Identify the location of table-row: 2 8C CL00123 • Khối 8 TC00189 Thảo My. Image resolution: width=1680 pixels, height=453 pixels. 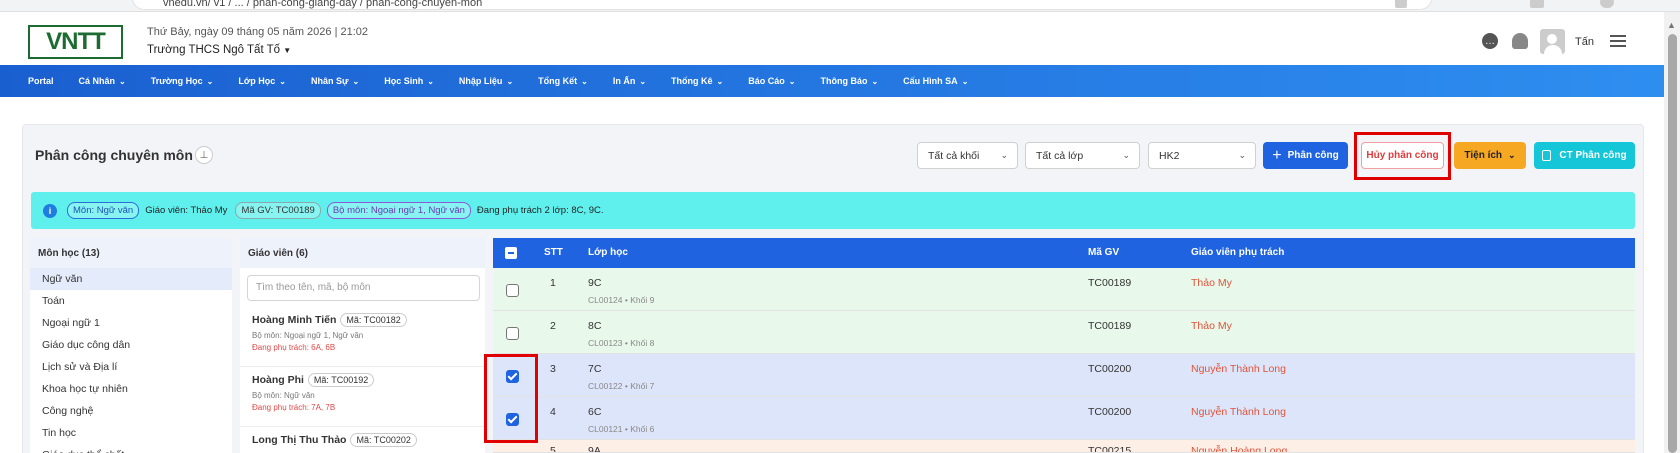
(1064, 332).